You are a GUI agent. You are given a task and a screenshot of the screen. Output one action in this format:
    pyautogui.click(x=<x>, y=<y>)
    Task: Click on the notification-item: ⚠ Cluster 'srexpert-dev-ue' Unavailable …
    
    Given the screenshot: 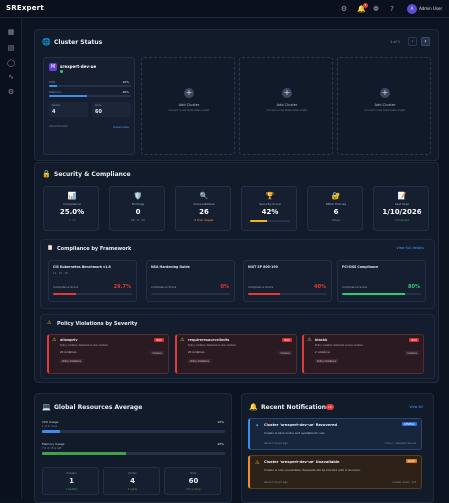 What is the action you would take?
    pyautogui.click(x=335, y=472)
    